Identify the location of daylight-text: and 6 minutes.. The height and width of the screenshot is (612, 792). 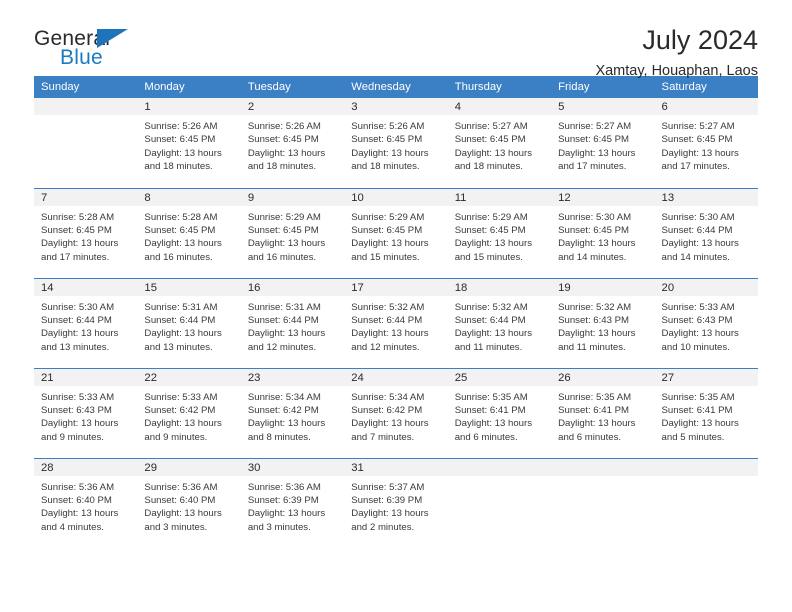
(590, 437).